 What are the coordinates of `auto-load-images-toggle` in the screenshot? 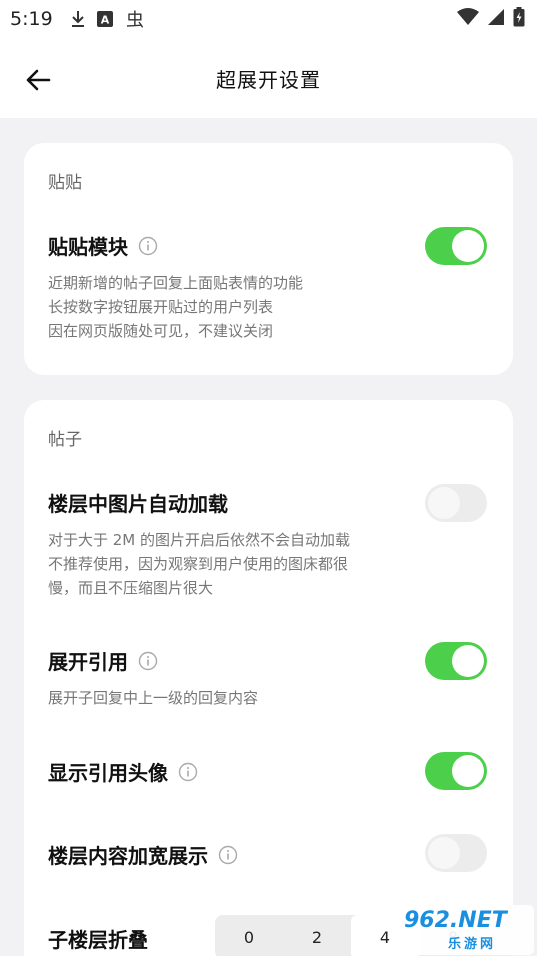 It's located at (456, 503).